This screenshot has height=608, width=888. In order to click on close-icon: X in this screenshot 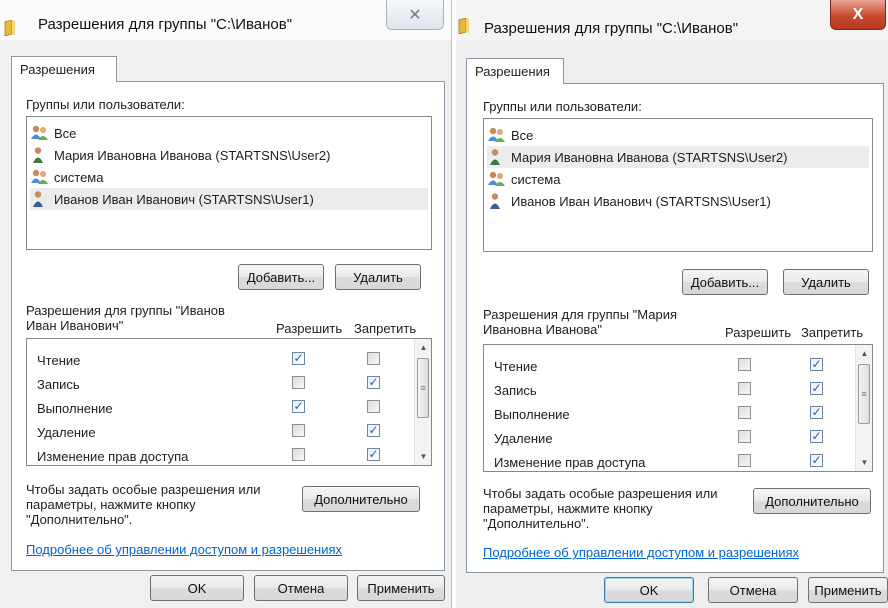, I will do `click(858, 14)`.